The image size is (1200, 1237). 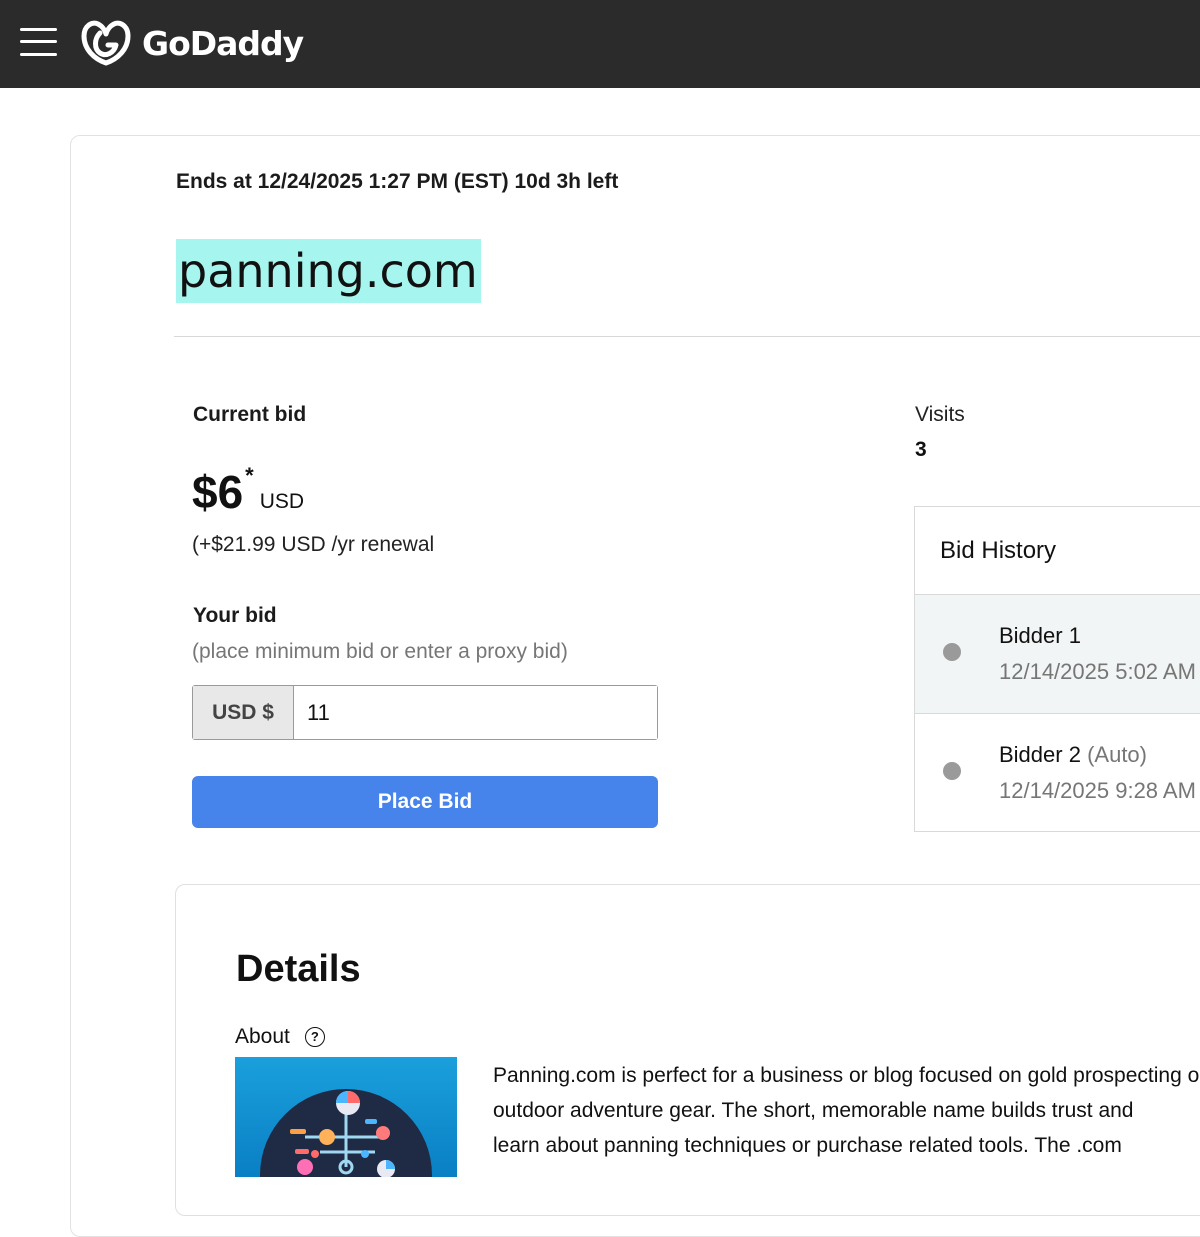 I want to click on bid-time: 12/14/2025 5:02 AM, so click(x=1097, y=671).